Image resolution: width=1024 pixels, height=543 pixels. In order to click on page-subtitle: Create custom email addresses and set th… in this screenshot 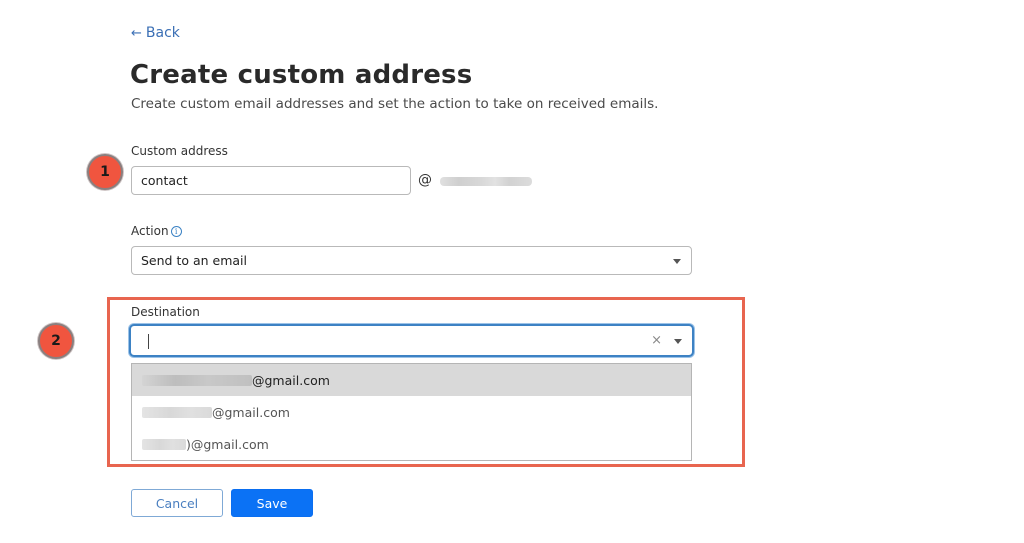, I will do `click(395, 104)`.